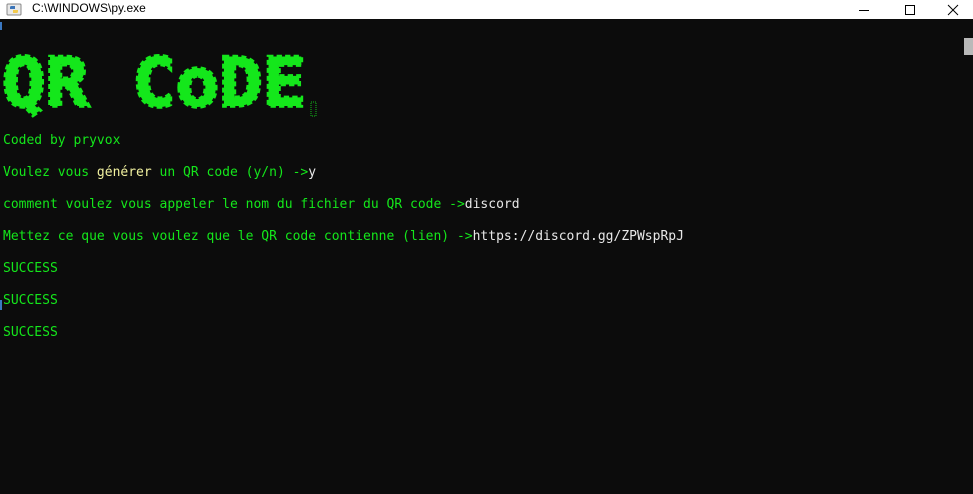 Image resolution: width=973 pixels, height=494 pixels. I want to click on ascii-banner: QR CoDE, so click(160, 81).